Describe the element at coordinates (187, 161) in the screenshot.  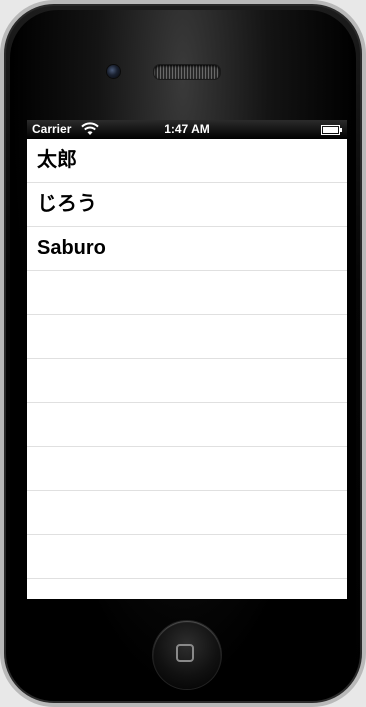
I see `table-row: 太郎` at that location.